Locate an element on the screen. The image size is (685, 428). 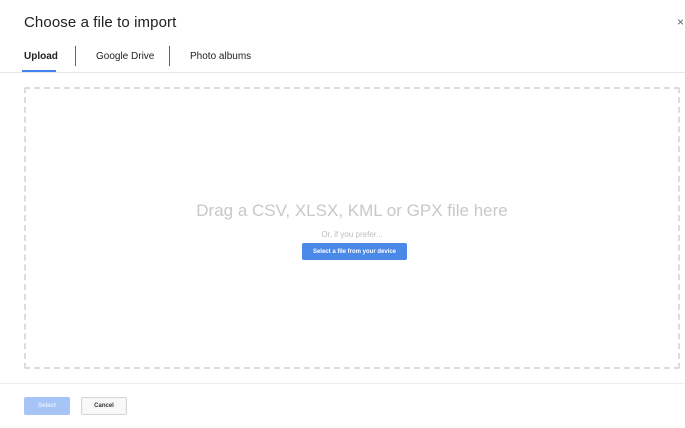
cancel-button: Cancel is located at coordinates (104, 406).